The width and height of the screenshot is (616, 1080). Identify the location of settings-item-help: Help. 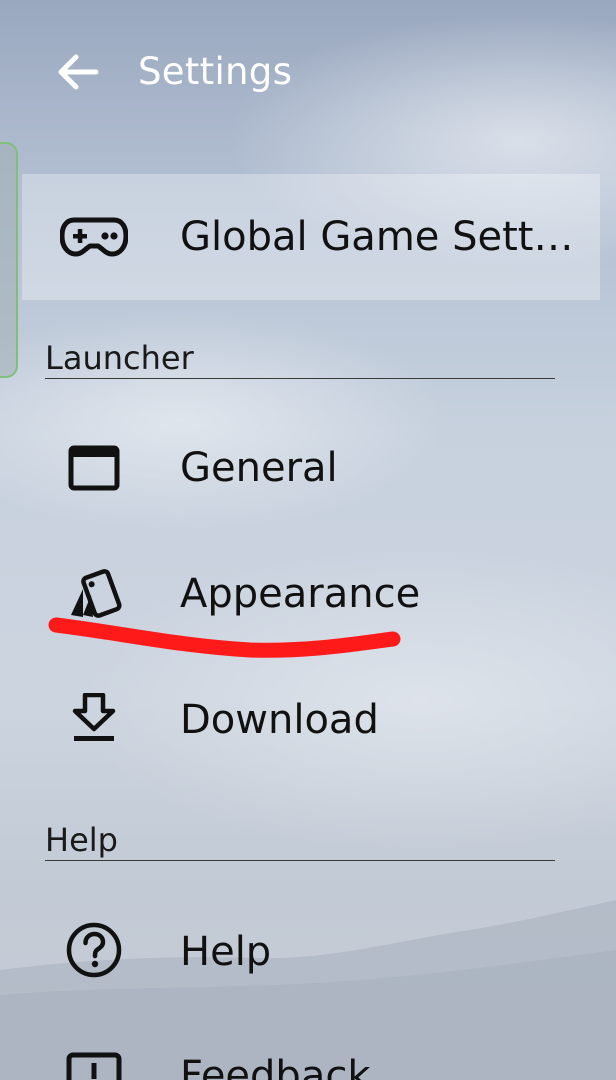
(308, 950).